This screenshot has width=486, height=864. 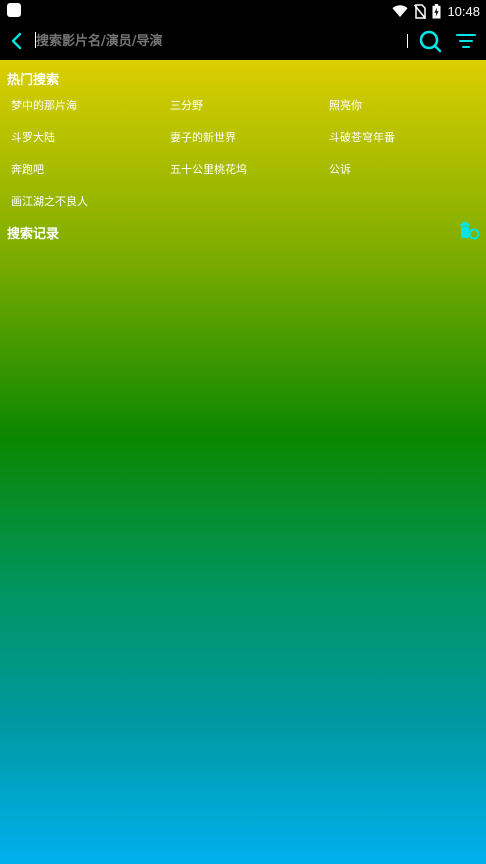 I want to click on wifi-icon, so click(x=400, y=10).